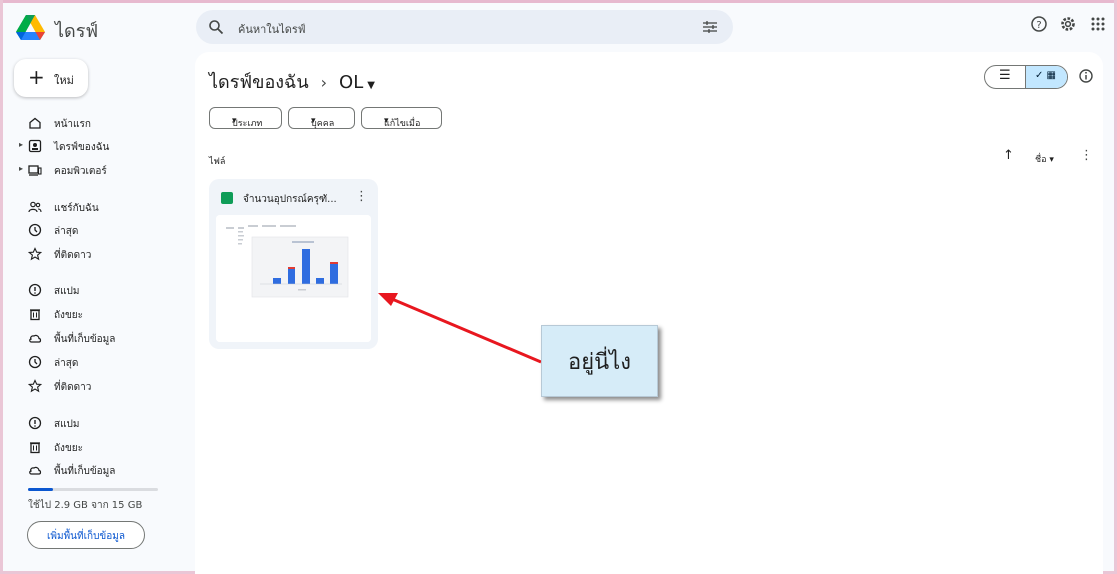  Describe the element at coordinates (92, 314) in the screenshot. I see `sidebar-item-trash: ถังขยะ` at that location.